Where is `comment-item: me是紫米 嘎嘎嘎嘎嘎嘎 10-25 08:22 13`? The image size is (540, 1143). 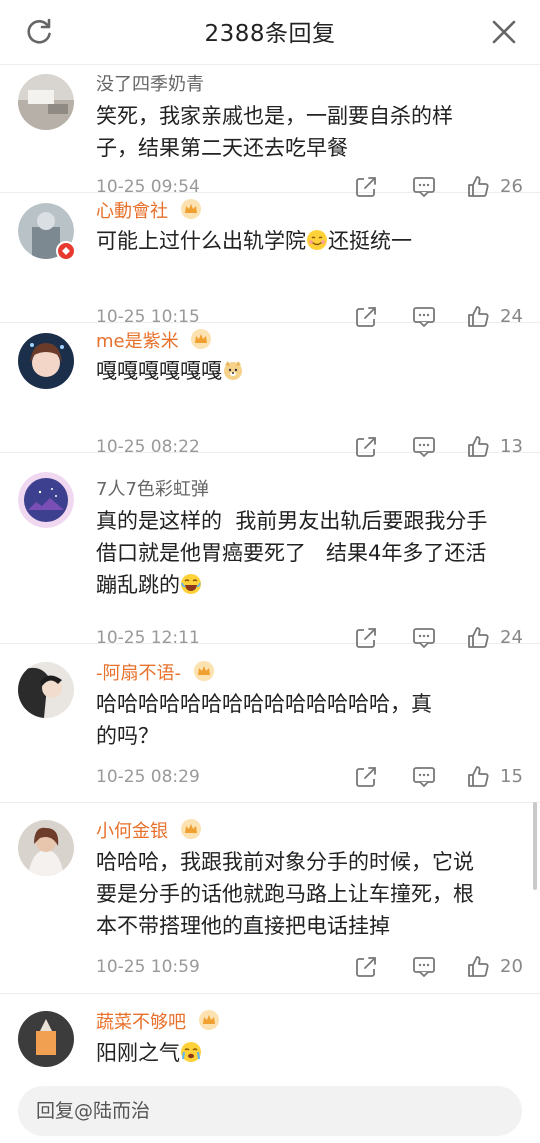
comment-item: me是紫米 嘎嘎嘎嘎嘎嘎 10-25 08:22 13 is located at coordinates (270, 390).